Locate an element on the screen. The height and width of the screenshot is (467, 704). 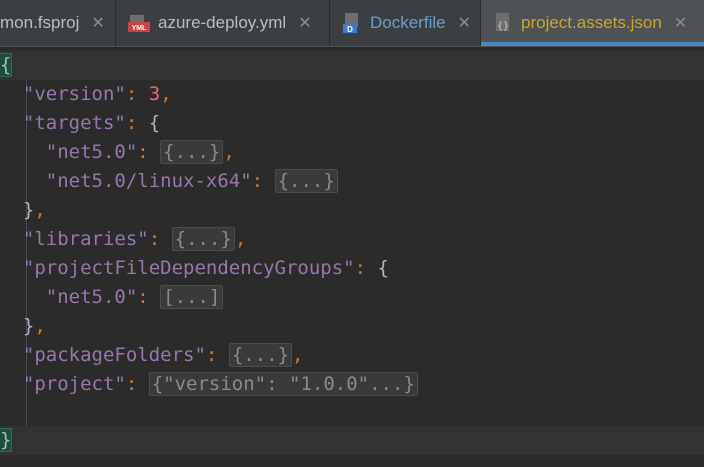
matched-brace: { is located at coordinates (6, 65).